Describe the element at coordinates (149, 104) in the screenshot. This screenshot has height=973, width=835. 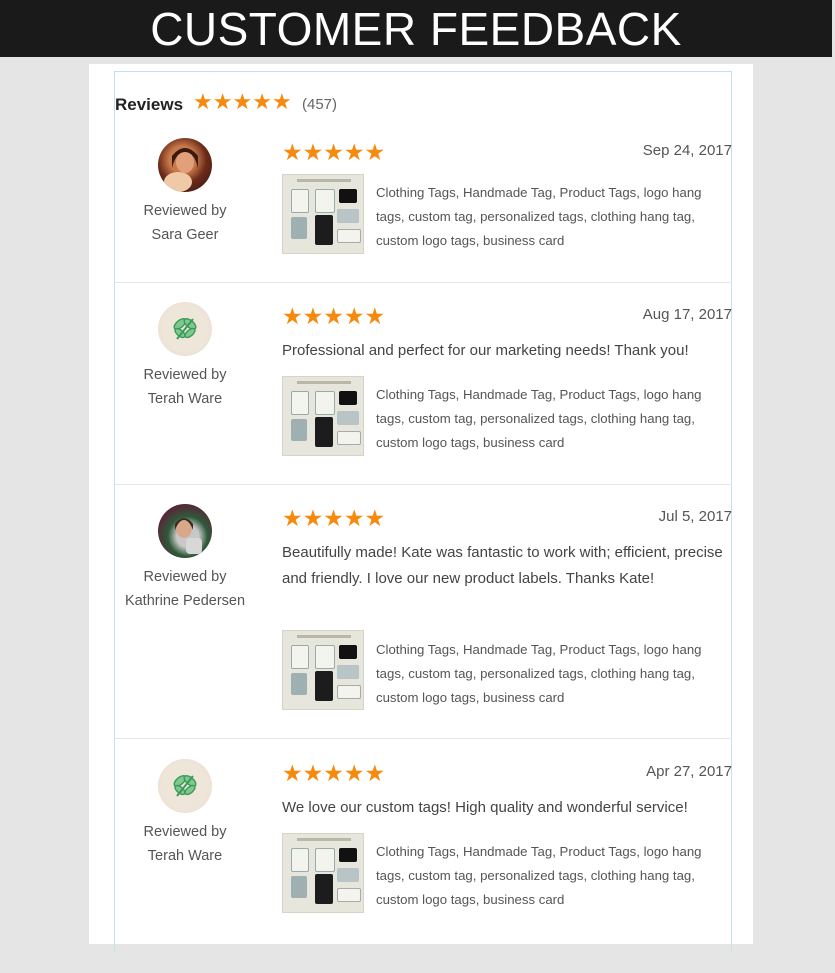
I see `reviews-heading: Reviews` at that location.